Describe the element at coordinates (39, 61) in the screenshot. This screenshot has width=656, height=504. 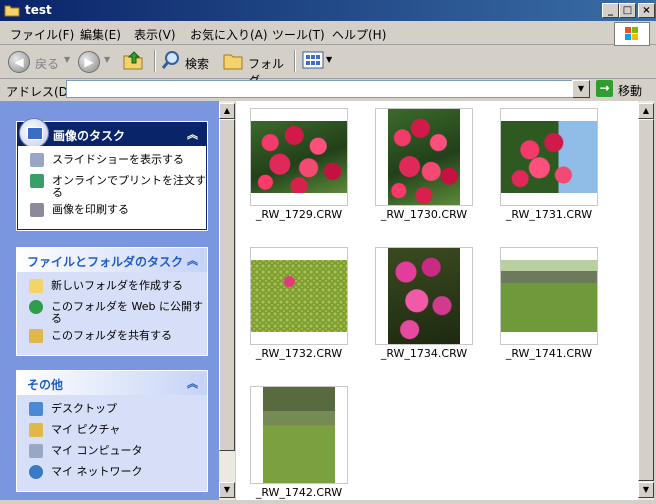
I see `back-button: ◀ 戻る ▼` at that location.